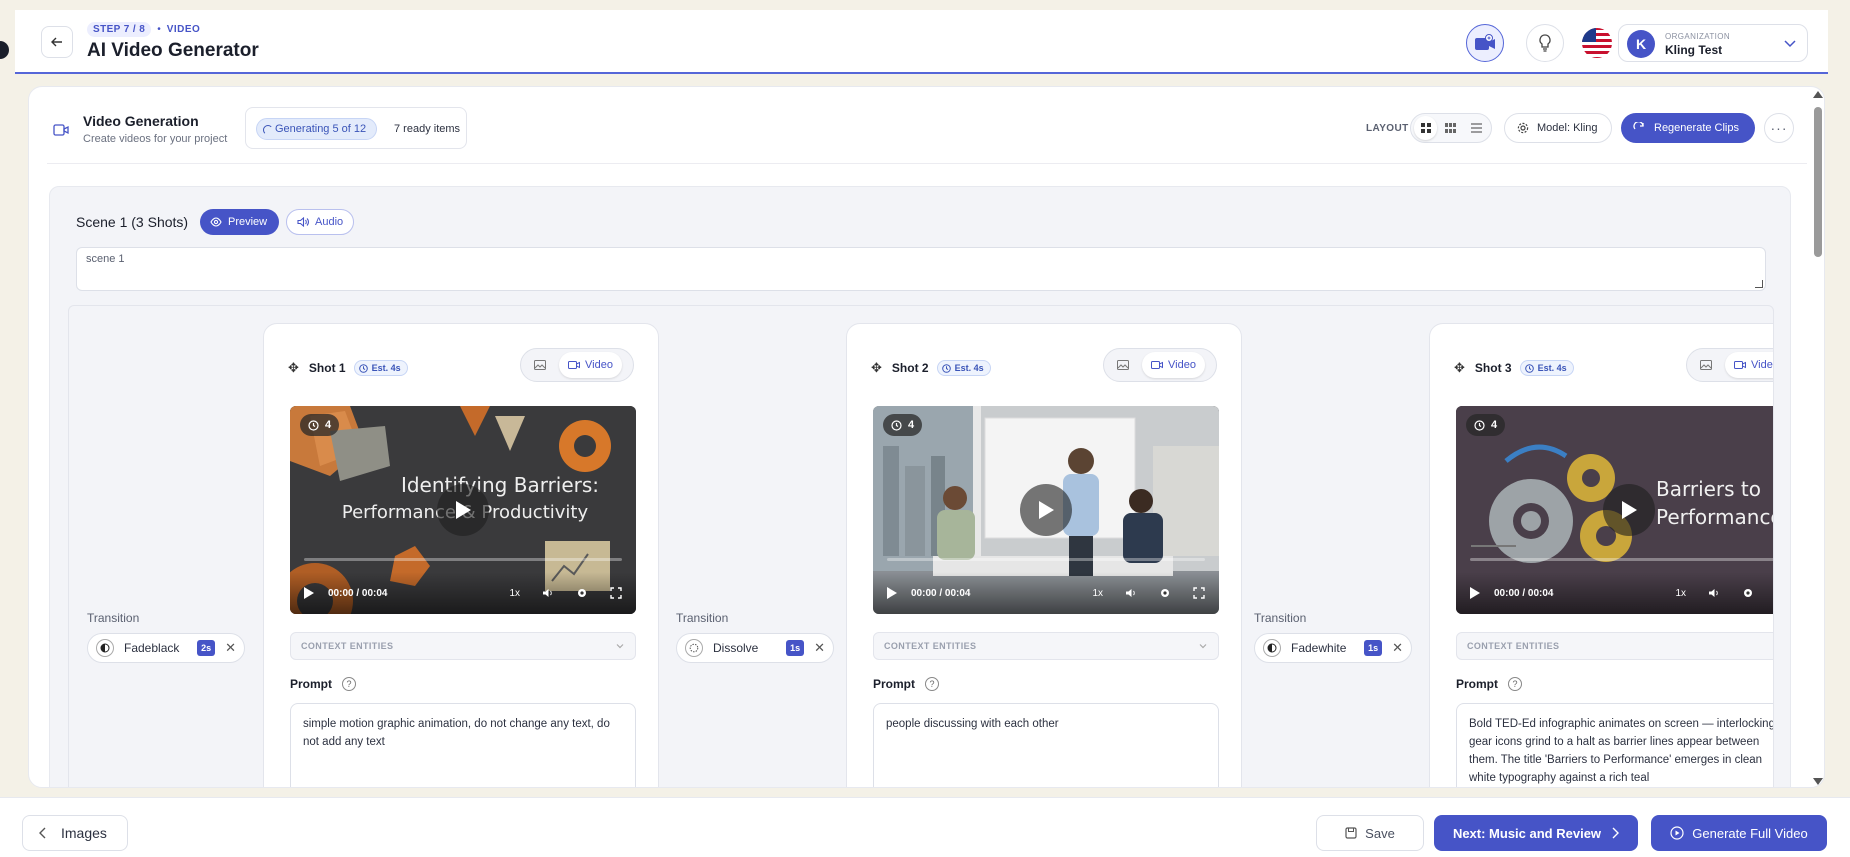 The image size is (1850, 857). I want to click on next-label: Next: Music and Review, so click(1527, 833).